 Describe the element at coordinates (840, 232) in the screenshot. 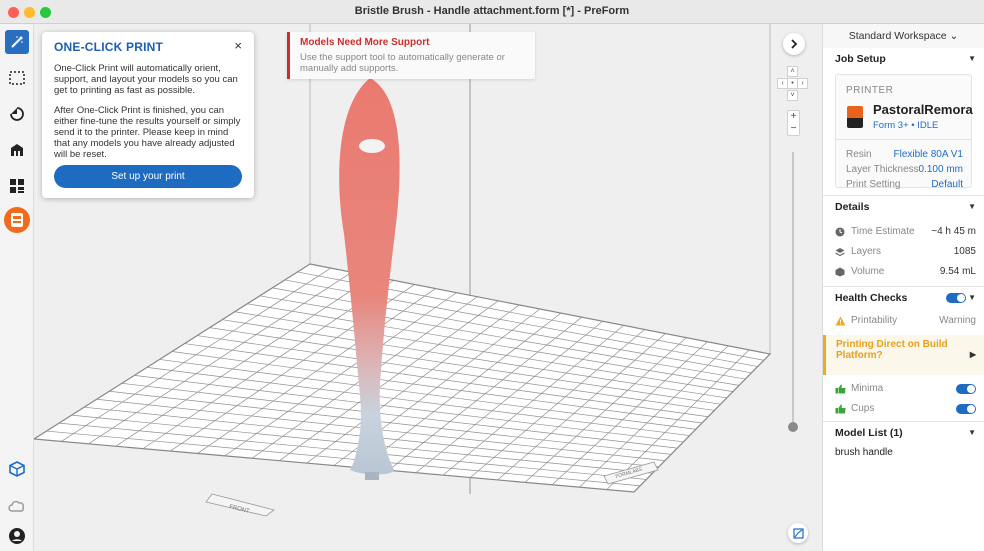

I see `clock-icon` at that location.